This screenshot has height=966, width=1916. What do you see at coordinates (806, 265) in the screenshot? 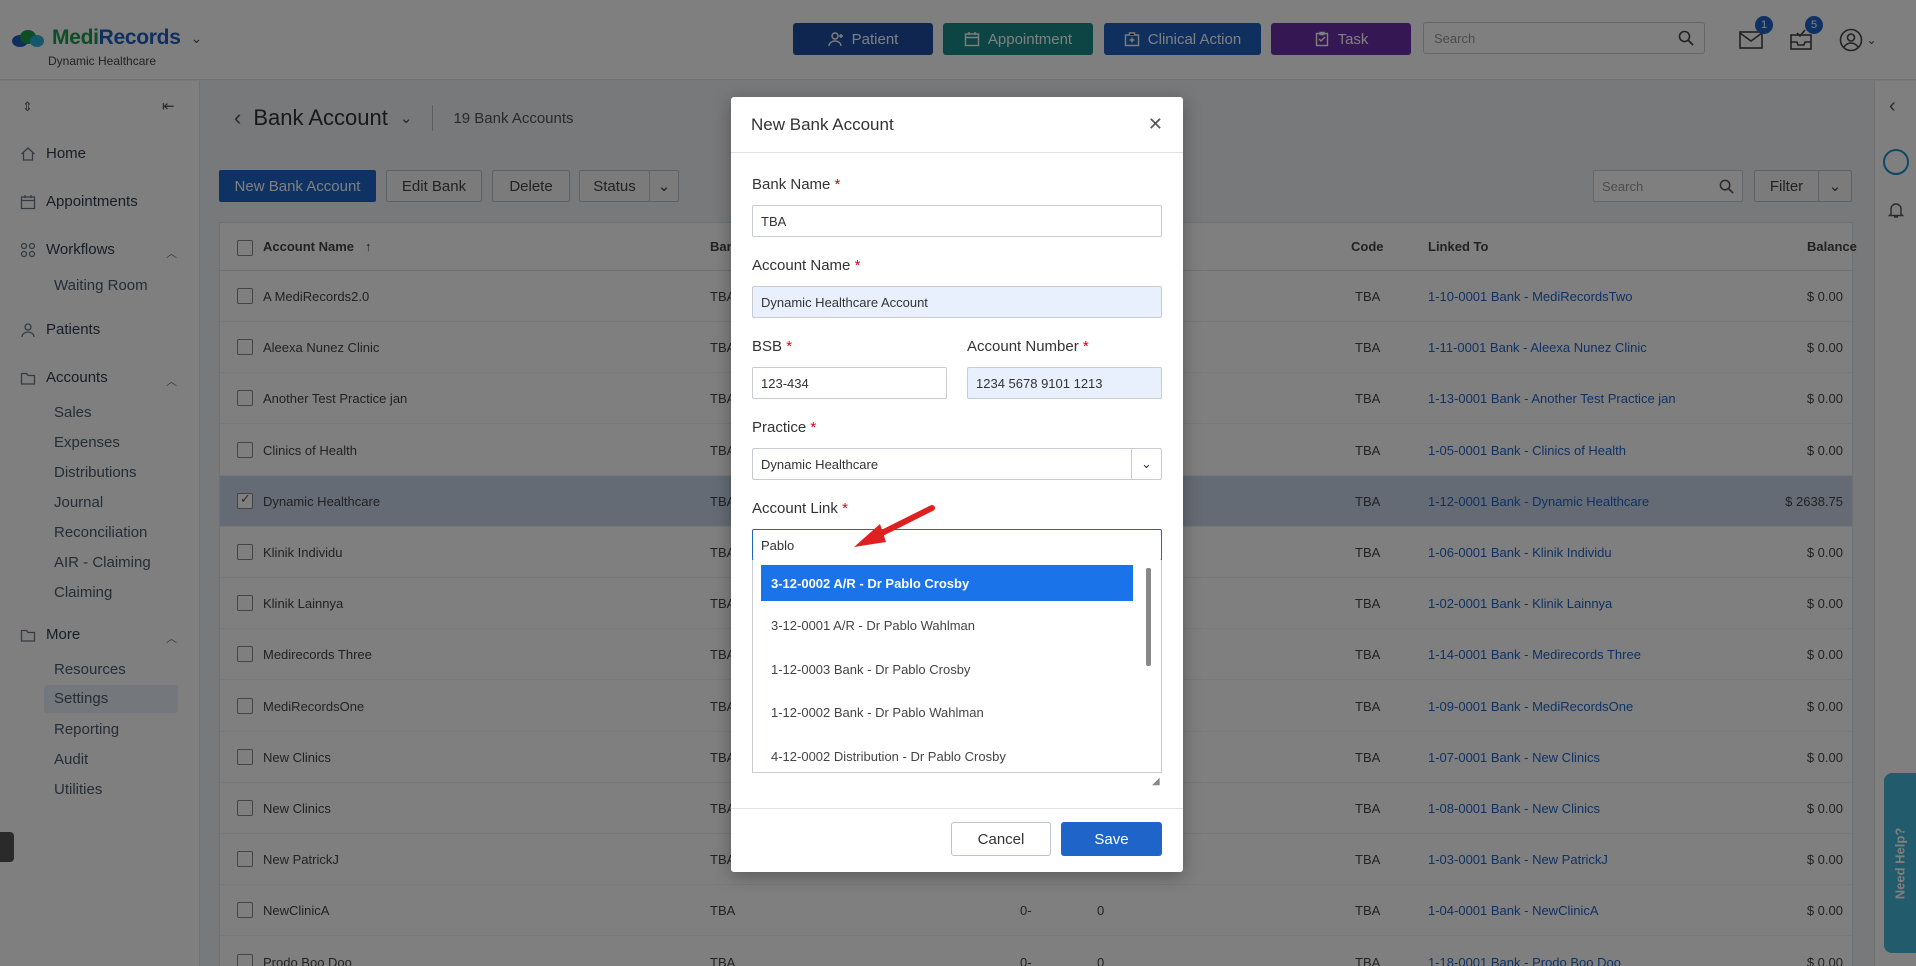
I see `account-name-label: Account Name *` at bounding box center [806, 265].